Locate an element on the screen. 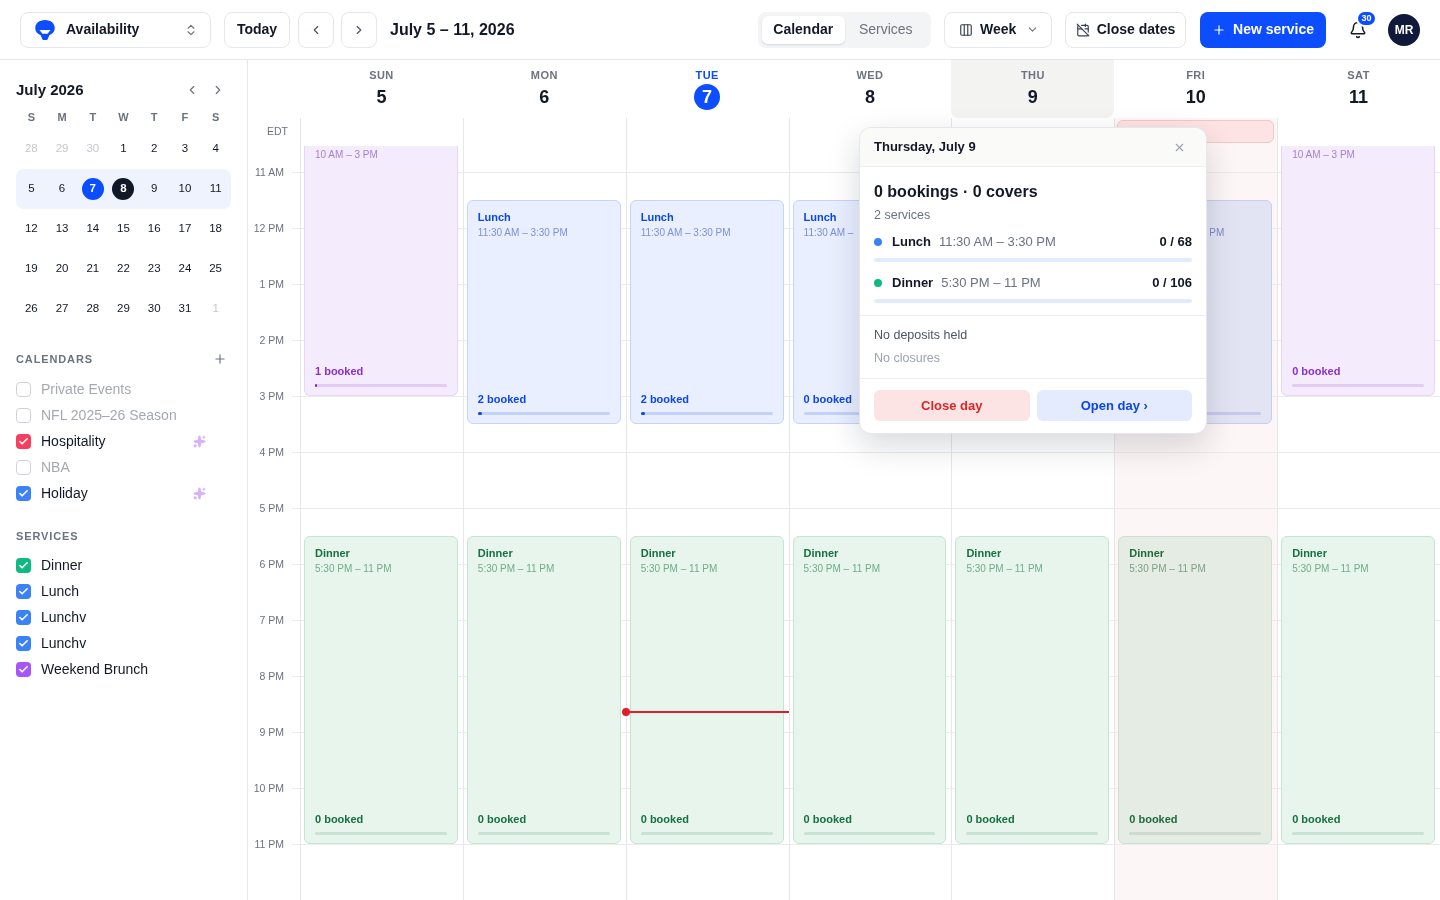 This screenshot has height=900, width=1440. hour-label: 6 PM is located at coordinates (271, 564).